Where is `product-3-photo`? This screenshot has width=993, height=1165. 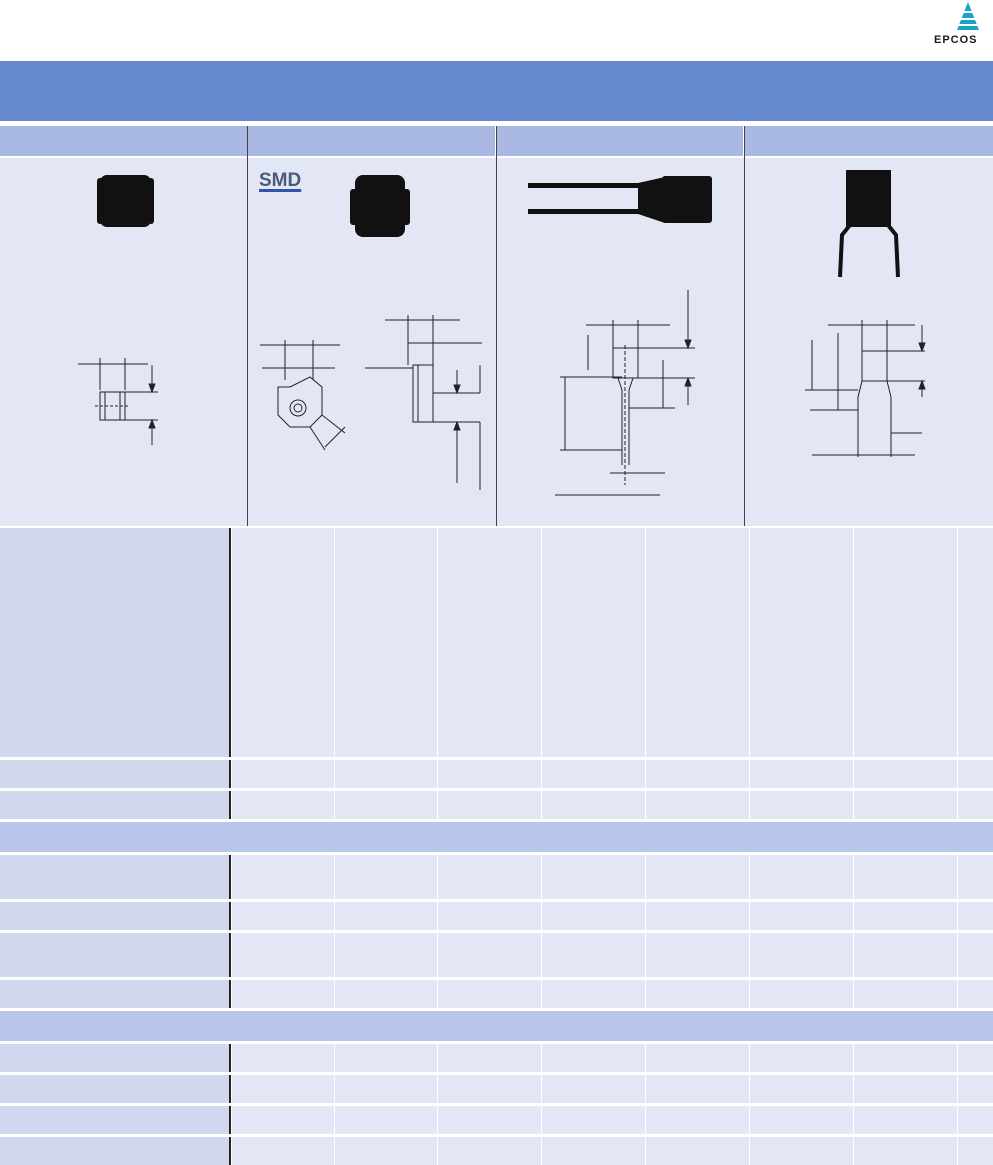 product-3-photo is located at coordinates (620, 199).